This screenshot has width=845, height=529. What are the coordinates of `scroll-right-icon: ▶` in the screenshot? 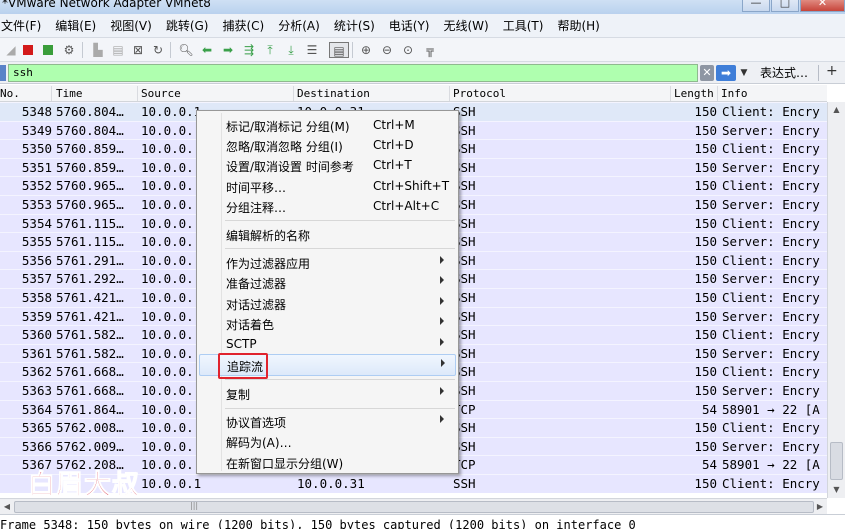 It's located at (820, 507).